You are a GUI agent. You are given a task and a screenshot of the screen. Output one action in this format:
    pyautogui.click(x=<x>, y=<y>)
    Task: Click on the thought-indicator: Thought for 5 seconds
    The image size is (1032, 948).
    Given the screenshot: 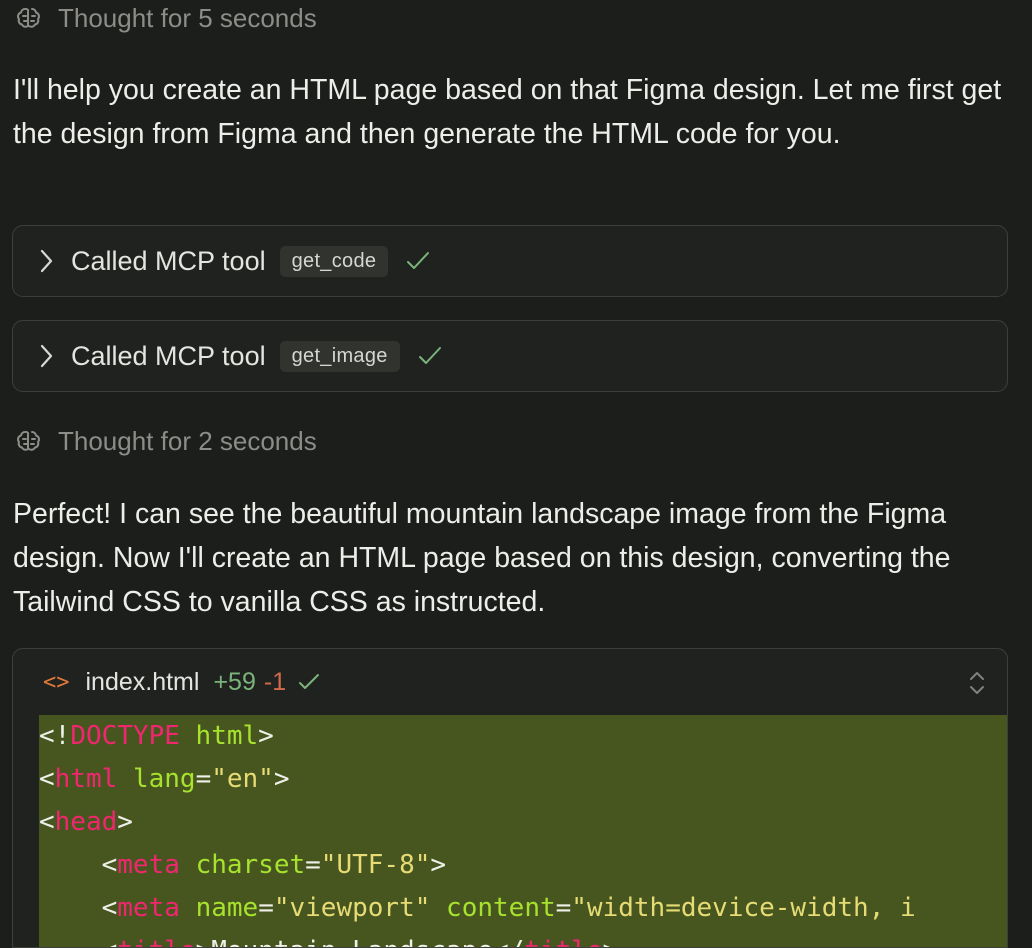 What is the action you would take?
    pyautogui.click(x=165, y=18)
    